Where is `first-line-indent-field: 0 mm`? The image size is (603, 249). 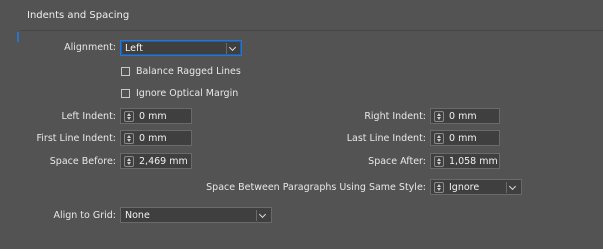
first-line-indent-field: 0 mm is located at coordinates (156, 138).